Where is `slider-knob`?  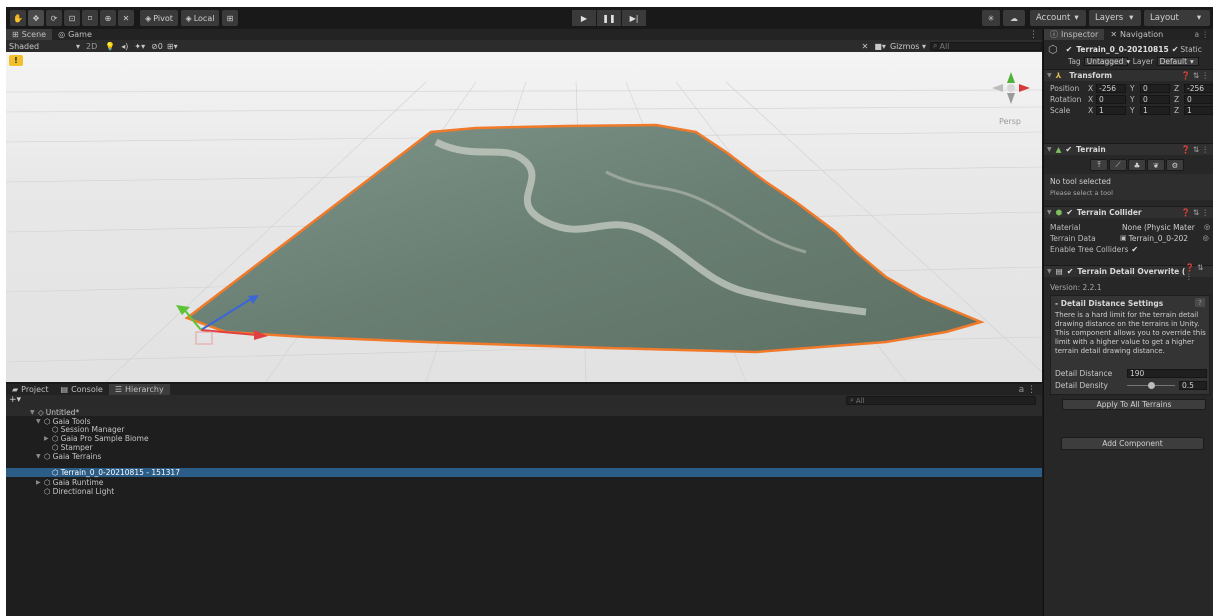
slider-knob is located at coordinates (1151, 385).